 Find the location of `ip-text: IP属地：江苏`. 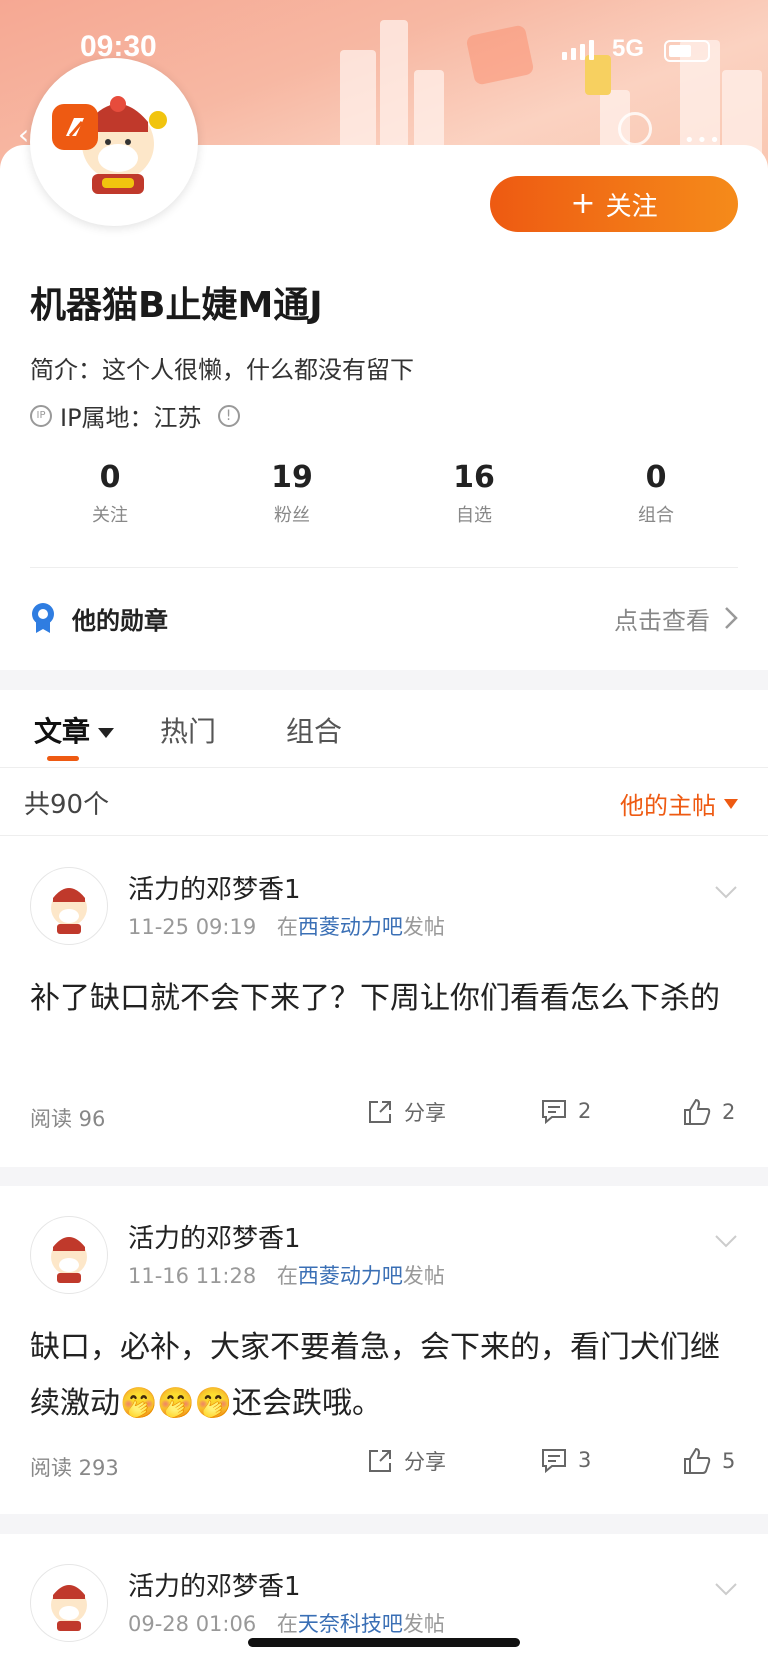

ip-text: IP属地：江苏 is located at coordinates (131, 418).